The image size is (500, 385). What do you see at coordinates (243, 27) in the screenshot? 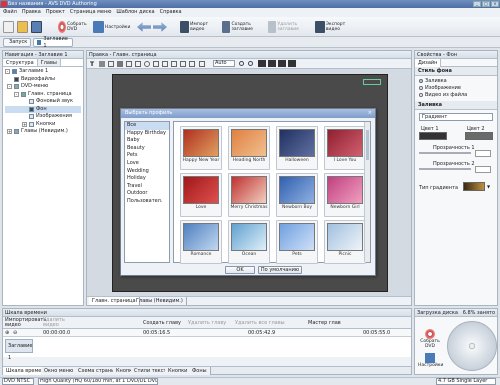
I see `add-chapter-button: Создать заглавие` at bounding box center [243, 27].